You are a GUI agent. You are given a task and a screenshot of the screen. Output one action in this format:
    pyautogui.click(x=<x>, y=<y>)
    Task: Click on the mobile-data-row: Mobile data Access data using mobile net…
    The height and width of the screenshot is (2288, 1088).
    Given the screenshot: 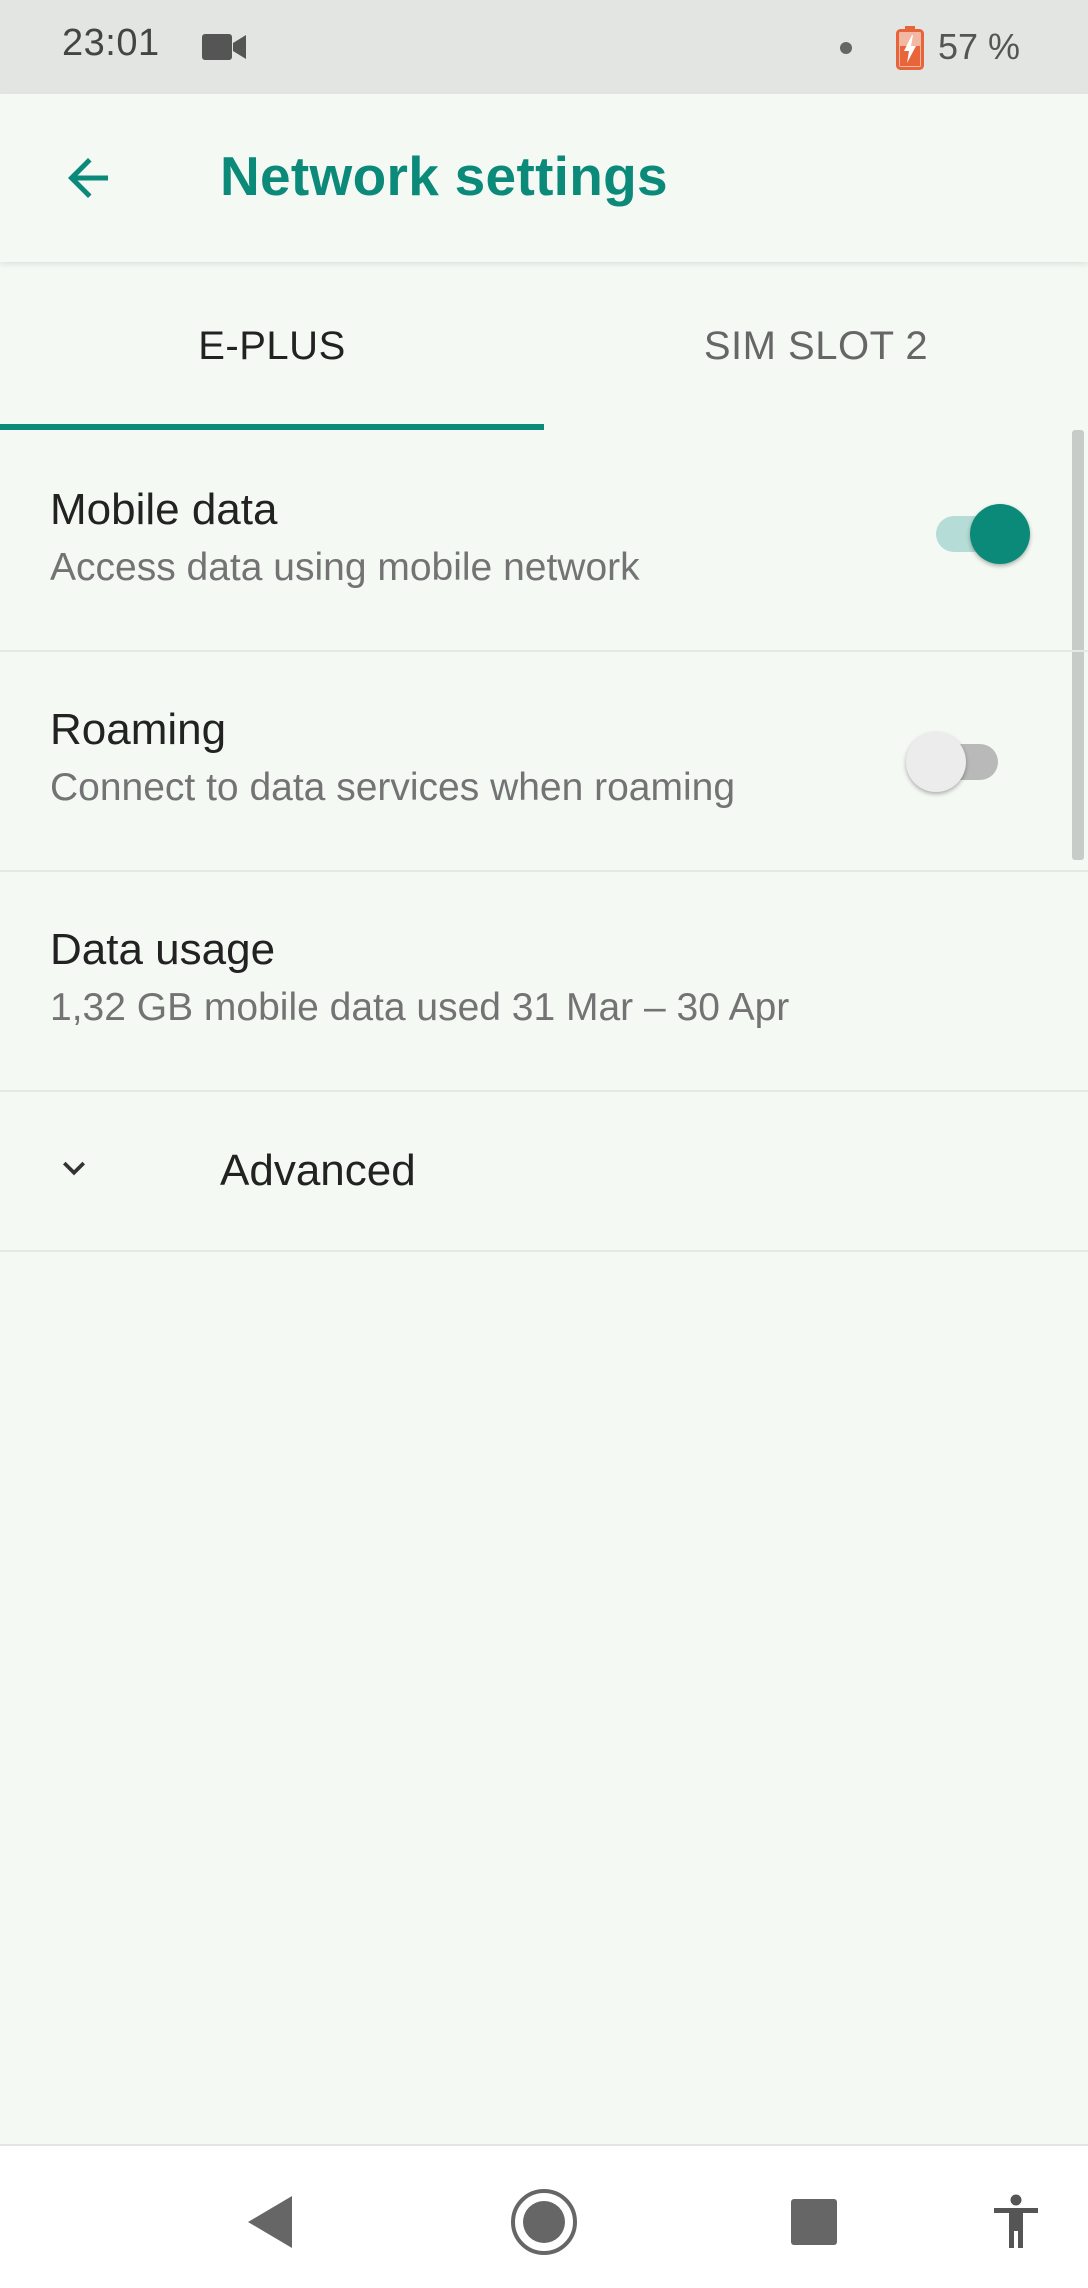 What is the action you would take?
    pyautogui.click(x=544, y=541)
    